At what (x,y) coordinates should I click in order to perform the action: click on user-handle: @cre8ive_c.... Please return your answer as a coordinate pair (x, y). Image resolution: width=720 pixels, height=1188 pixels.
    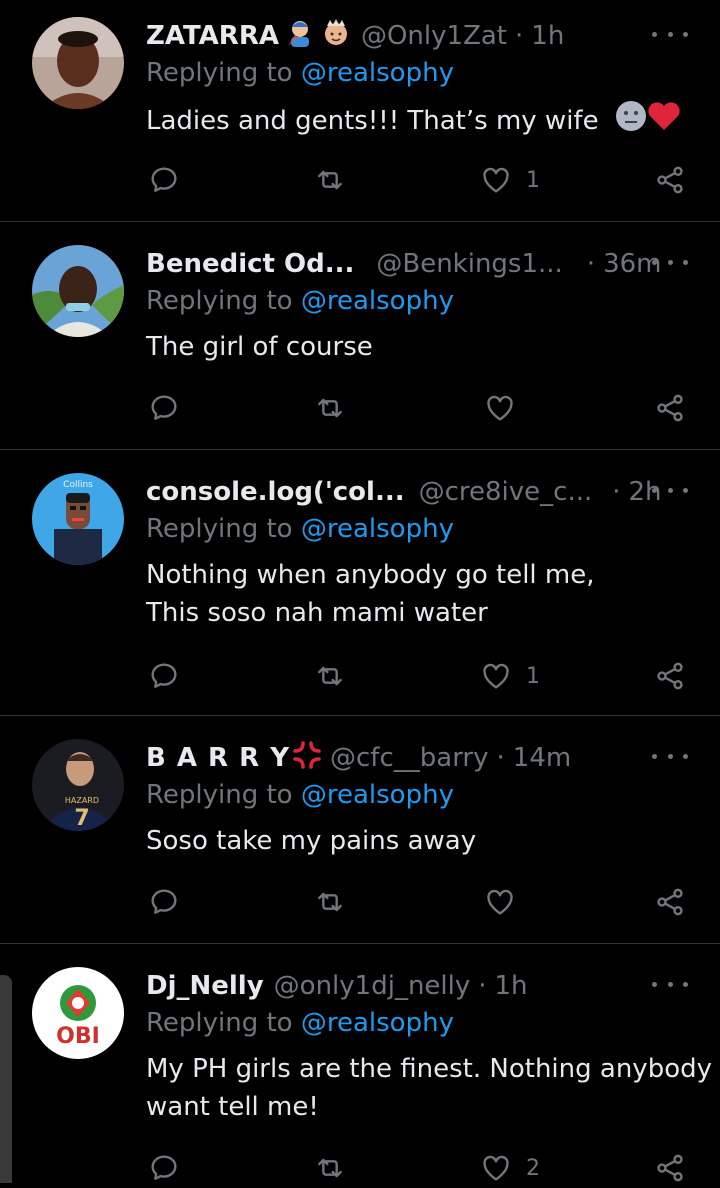
    Looking at the image, I should click on (506, 492).